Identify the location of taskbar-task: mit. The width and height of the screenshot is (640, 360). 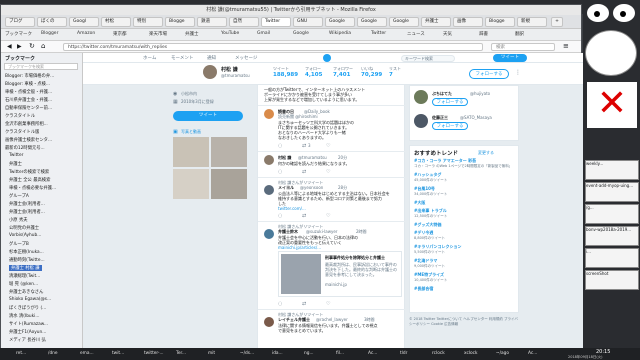
(221, 354).